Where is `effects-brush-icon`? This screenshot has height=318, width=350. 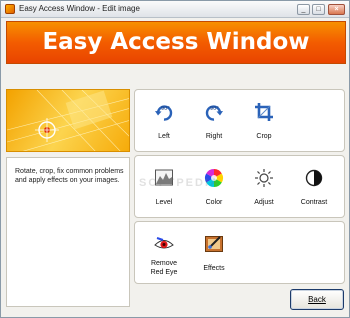
effects-brush-icon is located at coordinates (214, 244).